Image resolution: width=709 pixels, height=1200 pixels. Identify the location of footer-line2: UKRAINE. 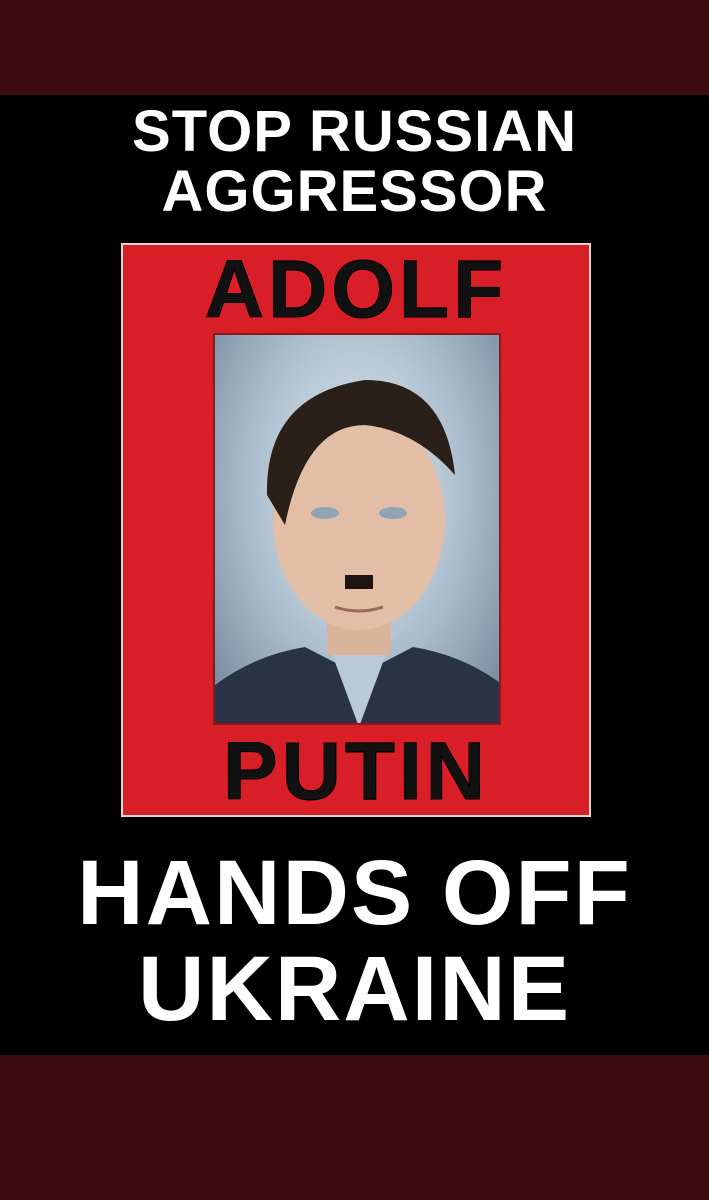
(354, 989).